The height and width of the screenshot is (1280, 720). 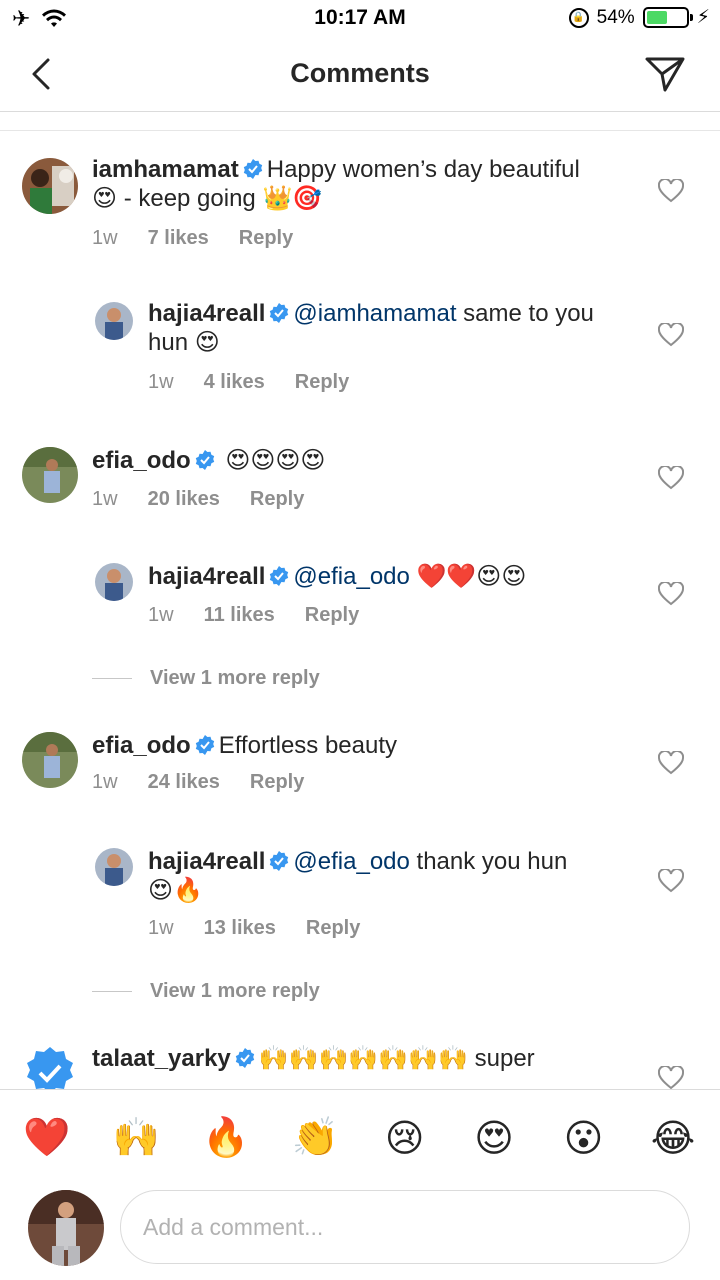 What do you see at coordinates (405, 1227) in the screenshot?
I see `comment-input` at bounding box center [405, 1227].